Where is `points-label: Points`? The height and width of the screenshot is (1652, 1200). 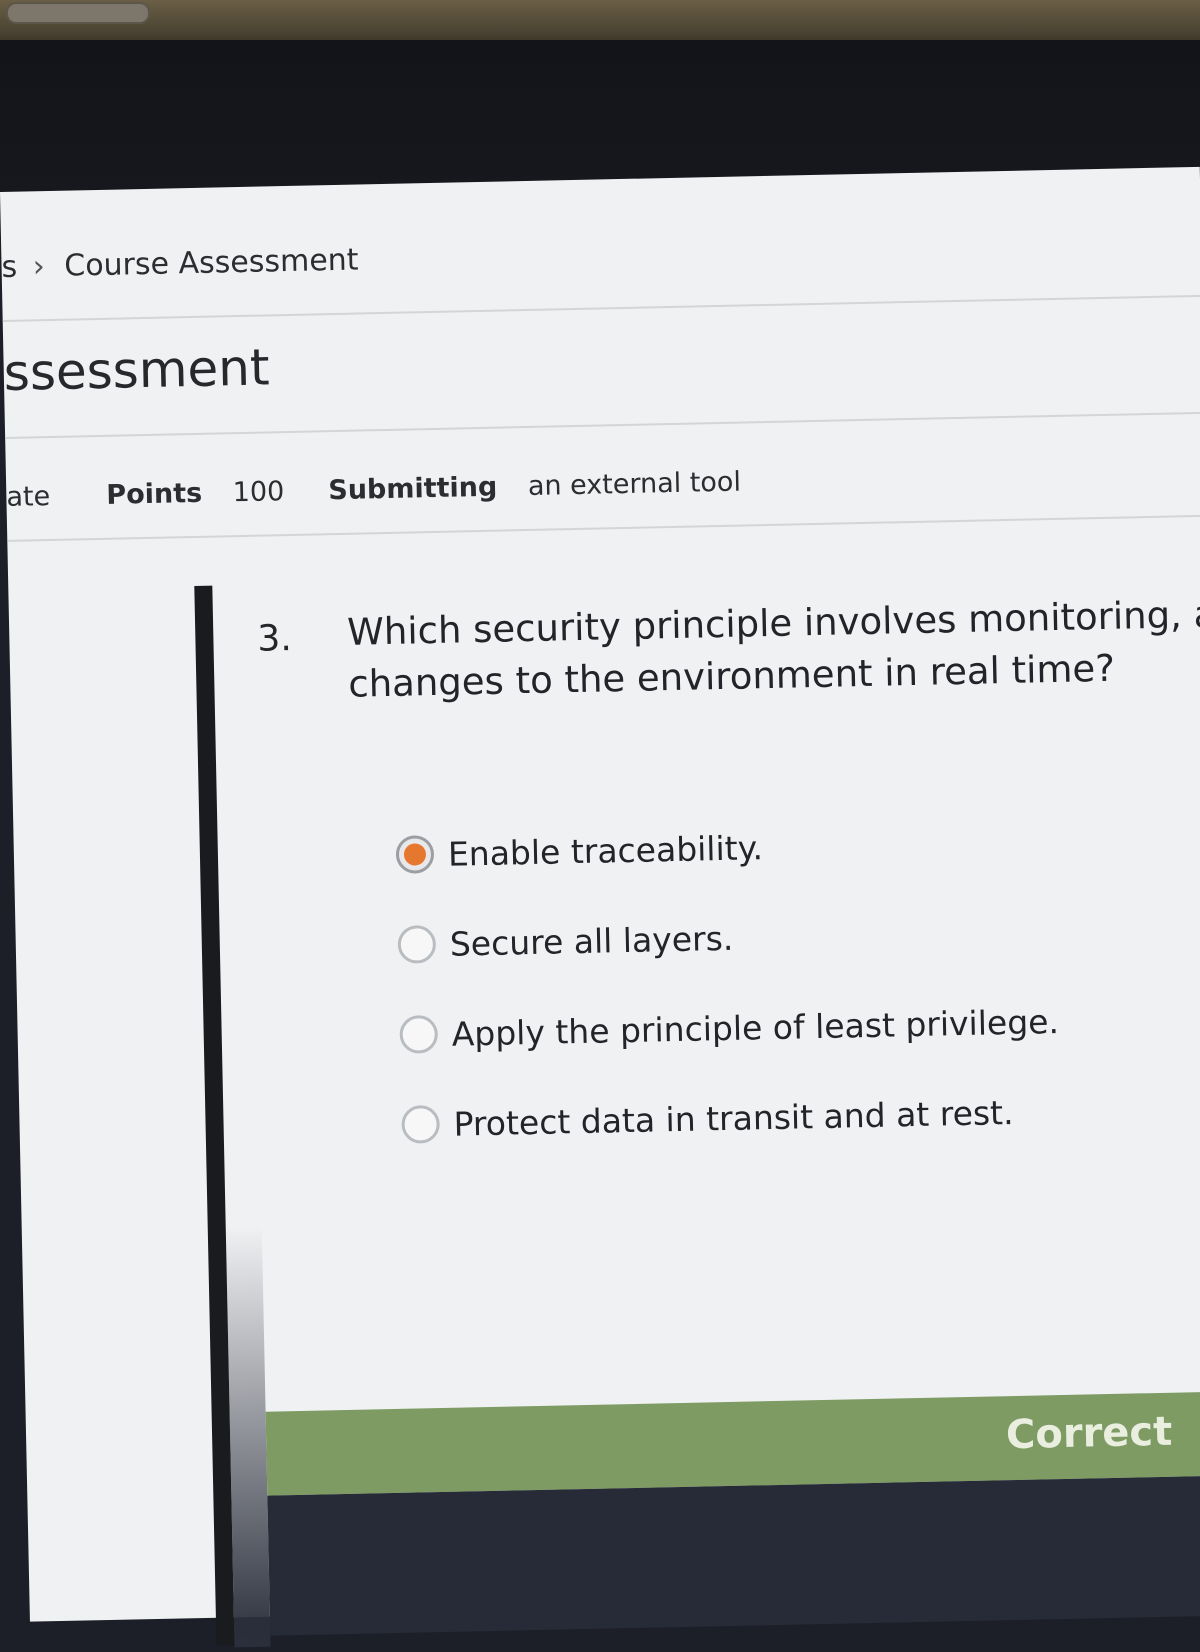
points-label: Points is located at coordinates (154, 494).